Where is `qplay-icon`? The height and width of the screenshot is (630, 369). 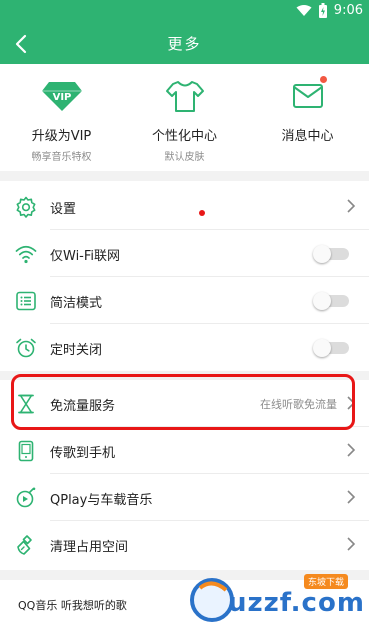
qplay-icon is located at coordinates (26, 497).